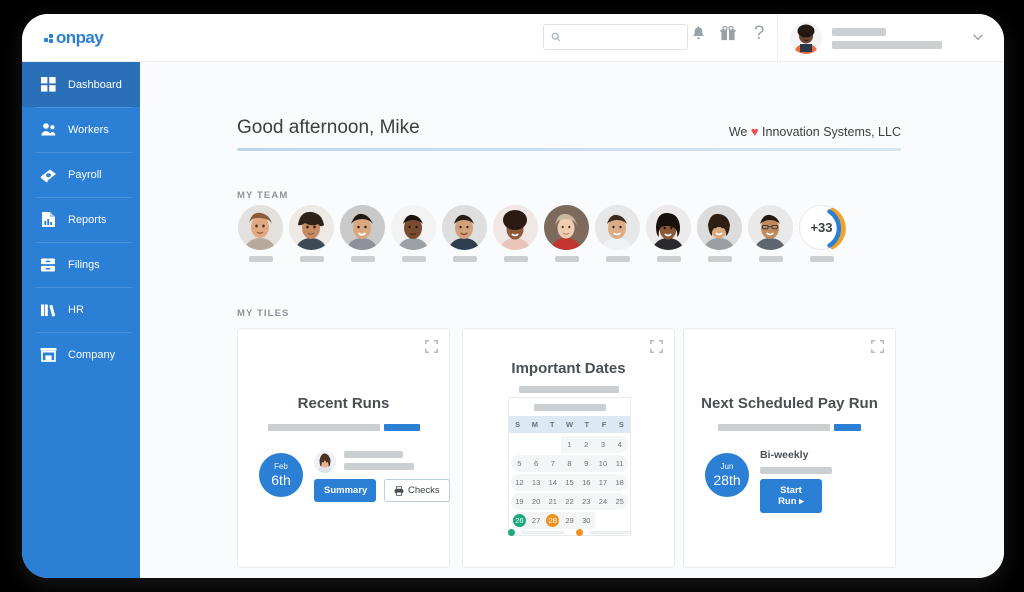 This screenshot has width=1024, height=592. What do you see at coordinates (552, 482) in the screenshot?
I see `calendar-day: 14` at bounding box center [552, 482].